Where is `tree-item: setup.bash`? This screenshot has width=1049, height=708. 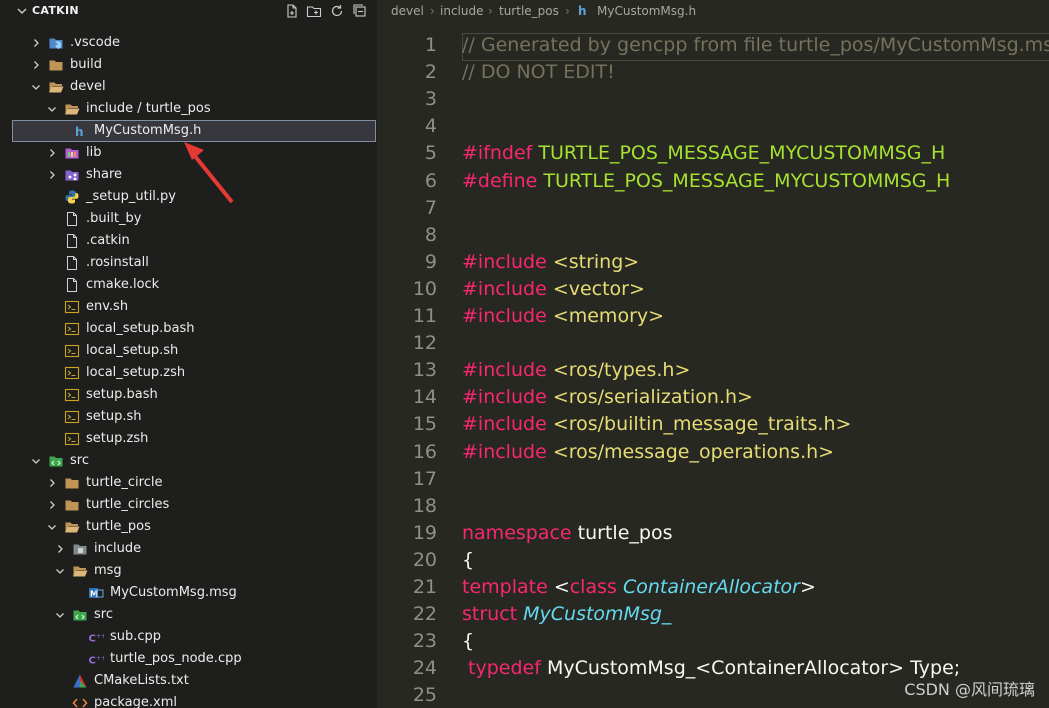 tree-item: setup.bash is located at coordinates (188, 395).